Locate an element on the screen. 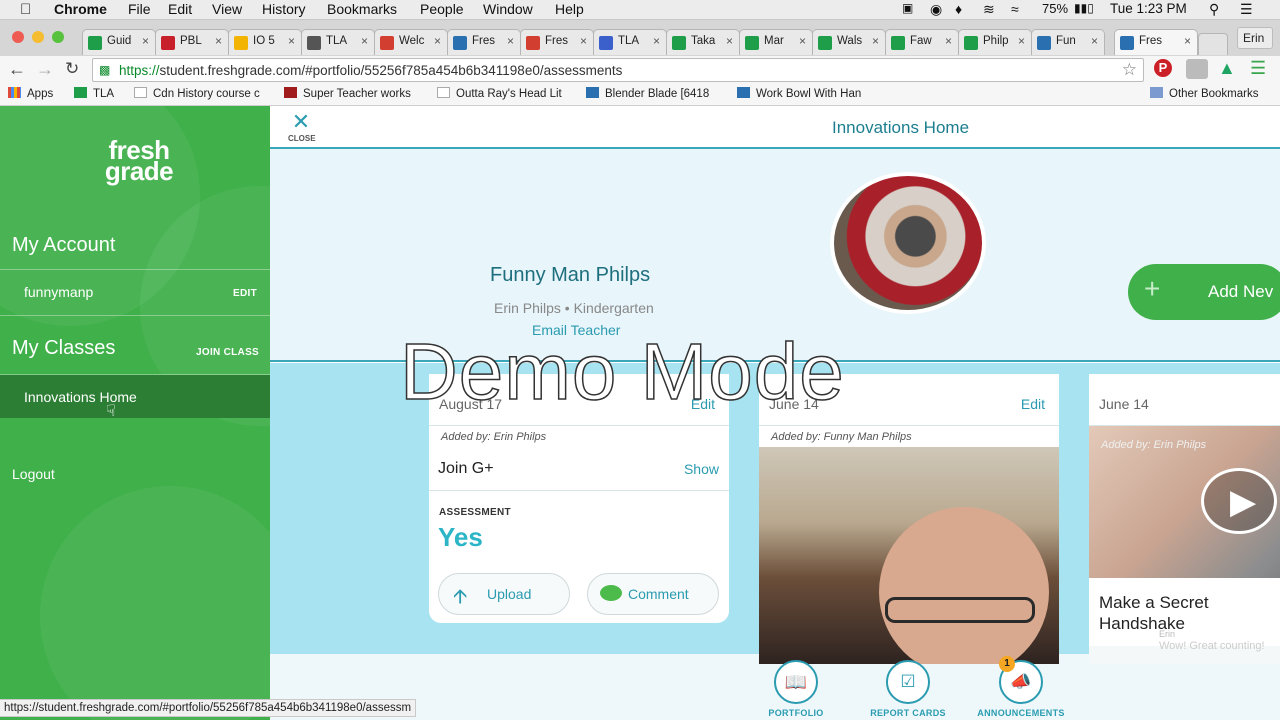  camera-icon: ▣ is located at coordinates (907, 8).